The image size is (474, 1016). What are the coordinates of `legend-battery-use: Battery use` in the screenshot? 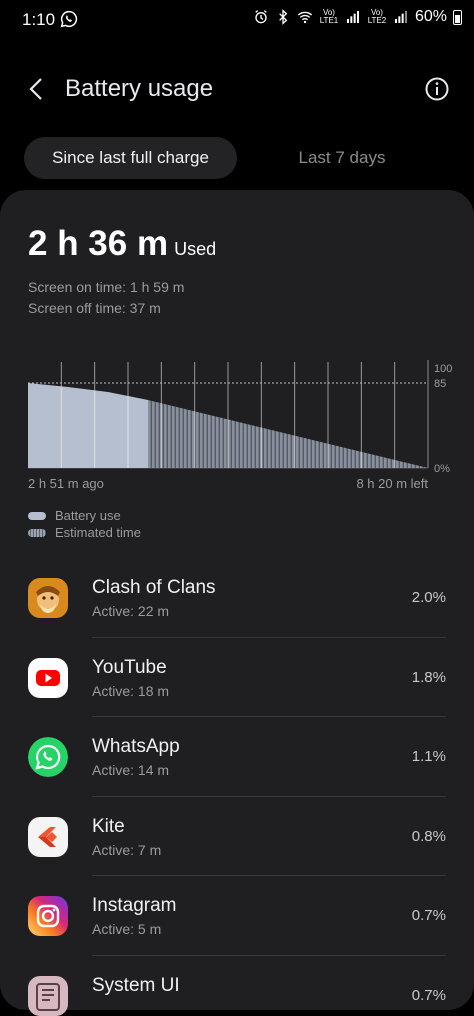 It's located at (84, 515).